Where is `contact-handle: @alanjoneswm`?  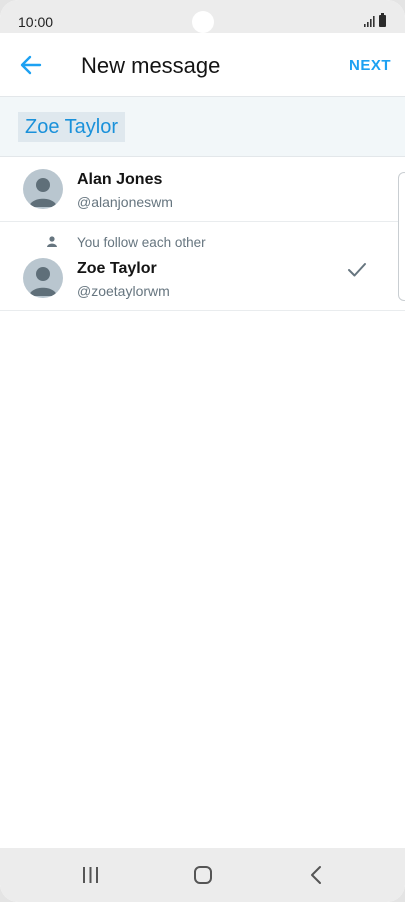 contact-handle: @alanjoneswm is located at coordinates (125, 202).